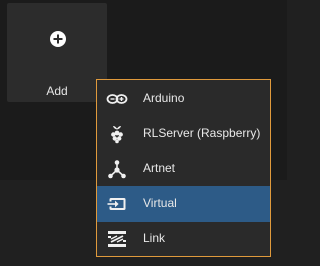 This screenshot has width=320, height=266. I want to click on plus-circle-icon, so click(58, 39).